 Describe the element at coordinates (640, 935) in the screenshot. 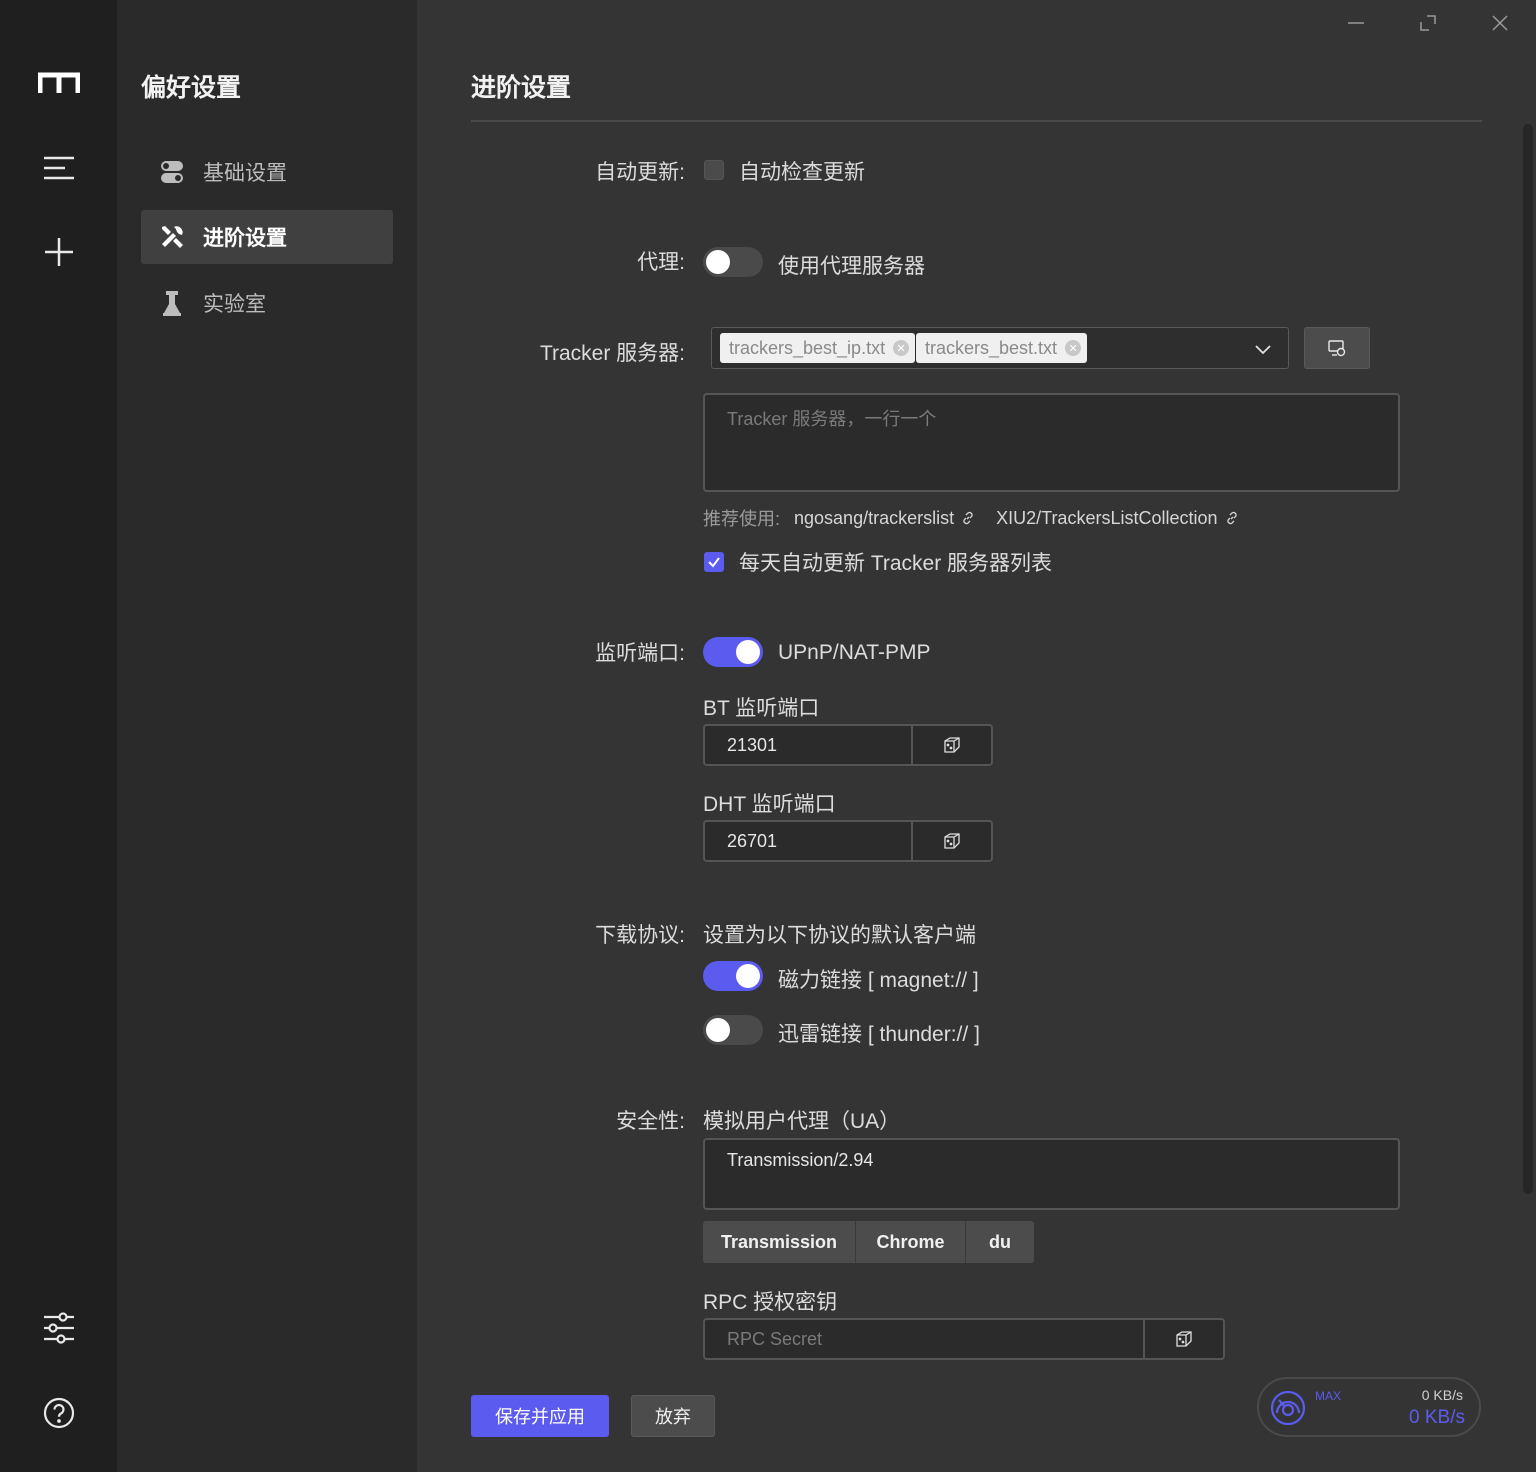

I see `protocol-label: 下载协议:` at that location.